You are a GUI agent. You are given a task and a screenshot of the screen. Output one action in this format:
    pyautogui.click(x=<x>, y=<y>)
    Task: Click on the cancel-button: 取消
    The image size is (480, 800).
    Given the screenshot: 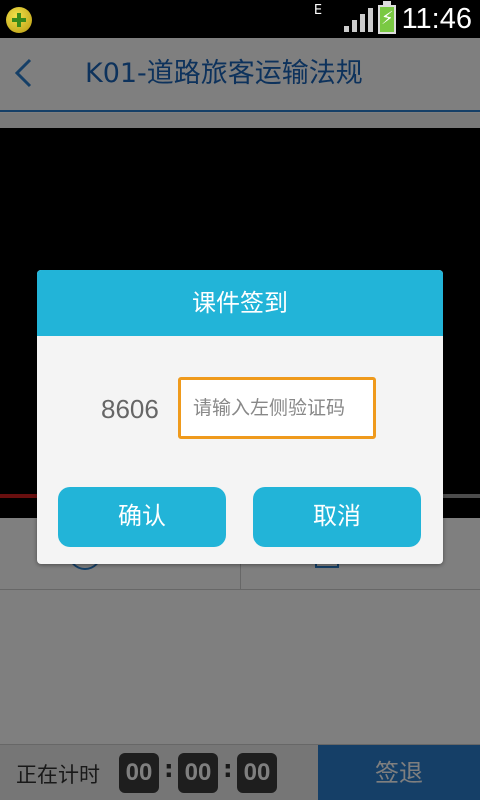 What is the action you would take?
    pyautogui.click(x=337, y=517)
    